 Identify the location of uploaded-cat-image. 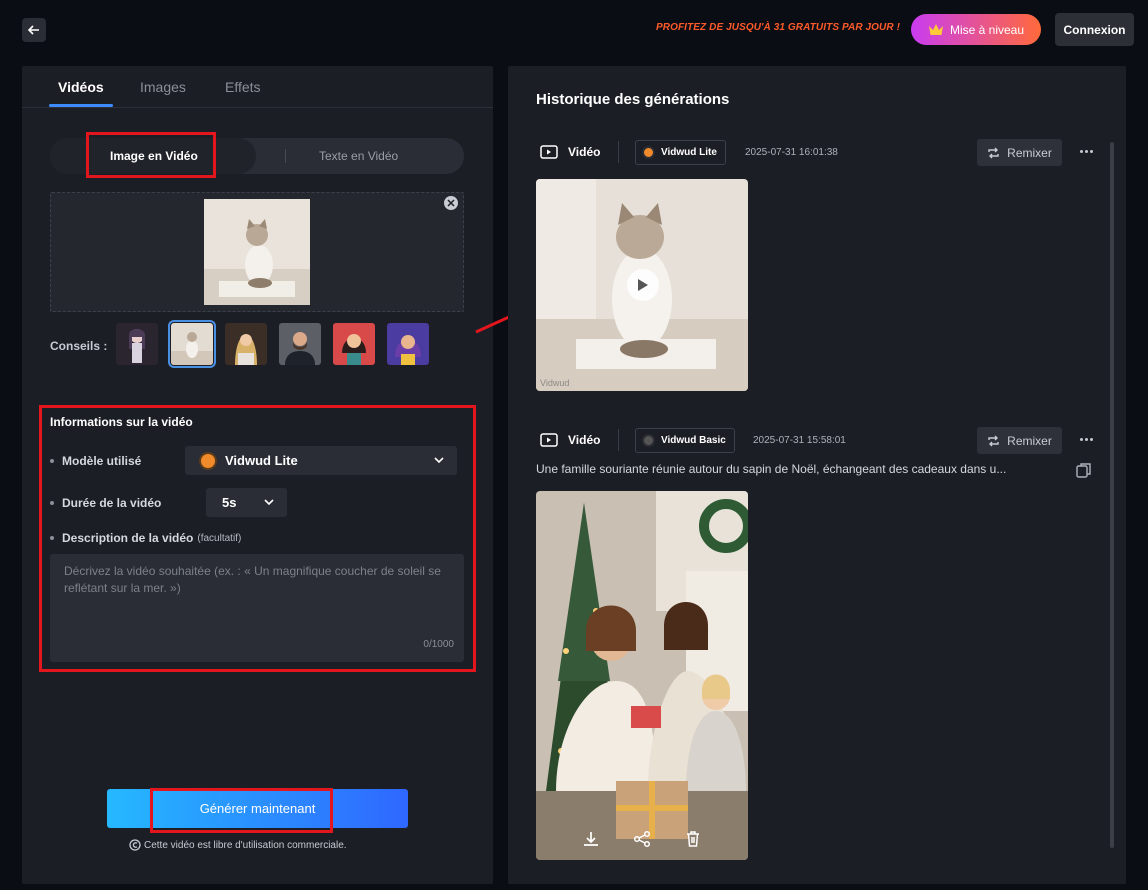
(257, 252).